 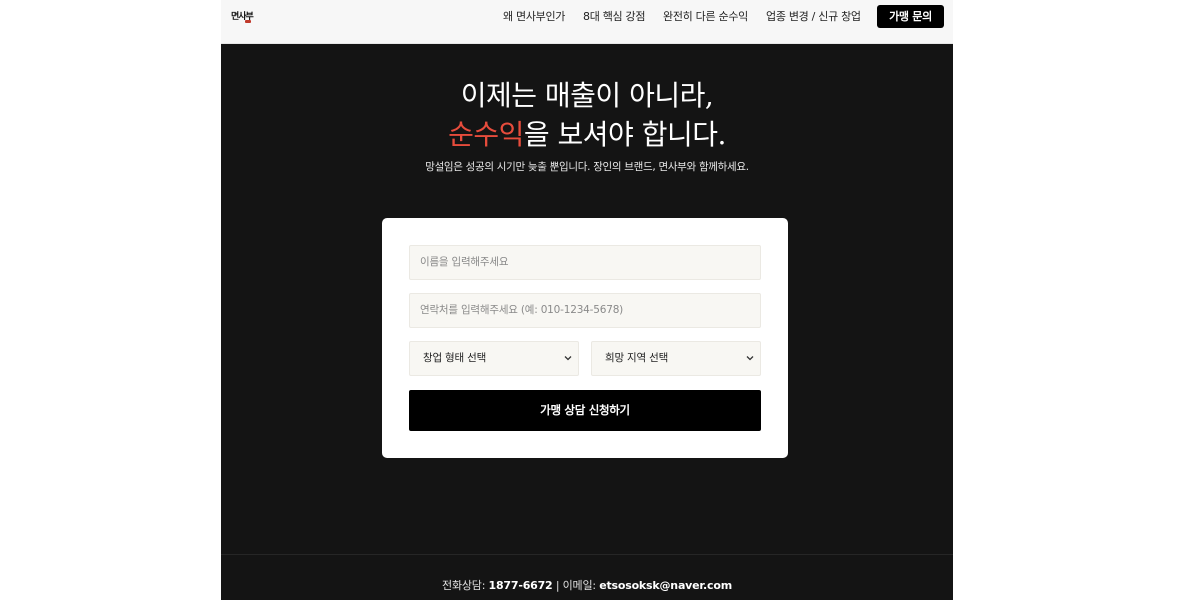 What do you see at coordinates (579, 585) in the screenshot?
I see `email-label: 이메일:` at bounding box center [579, 585].